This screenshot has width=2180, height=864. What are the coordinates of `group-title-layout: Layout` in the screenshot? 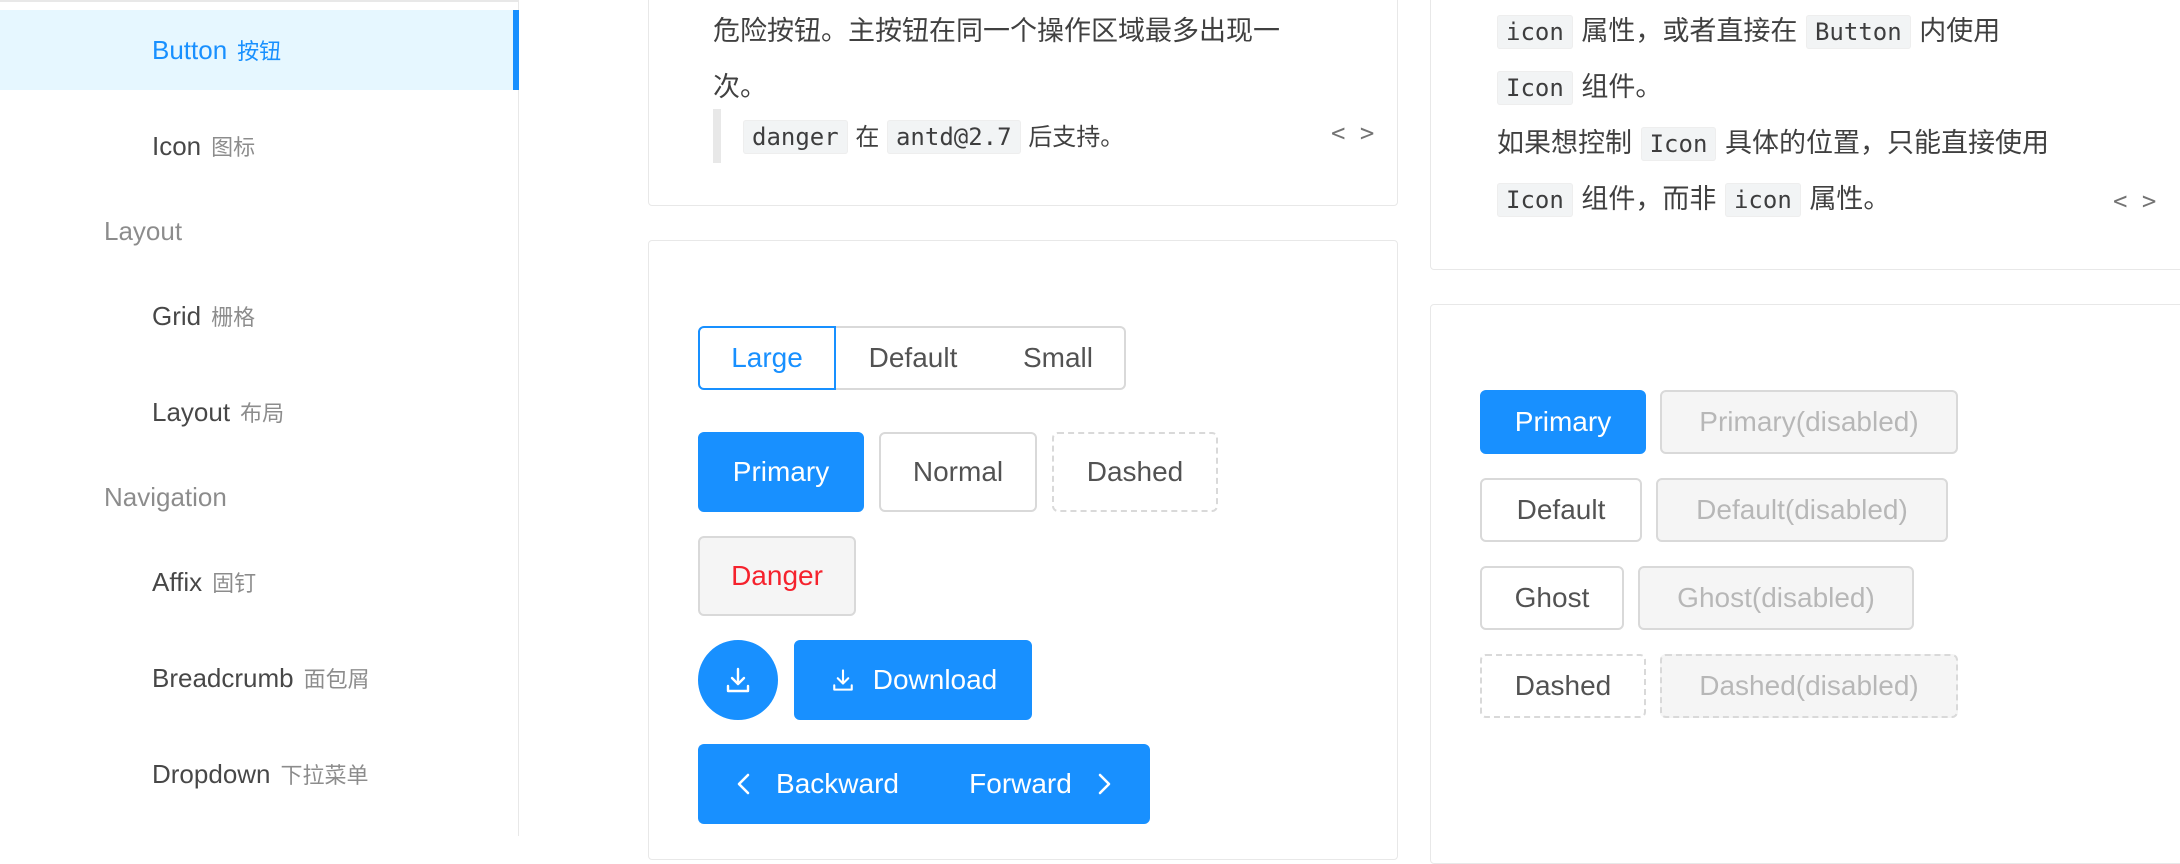 It's located at (143, 231).